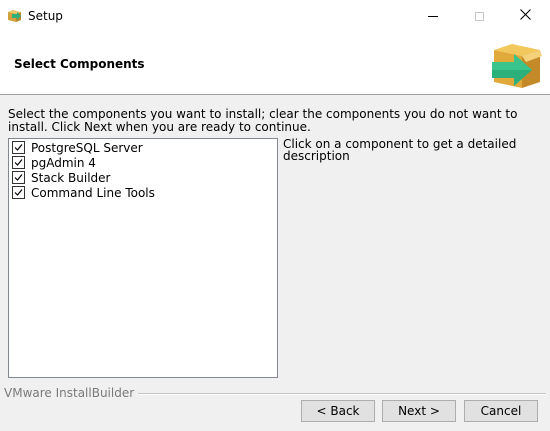  I want to click on next-button: Next >, so click(419, 411).